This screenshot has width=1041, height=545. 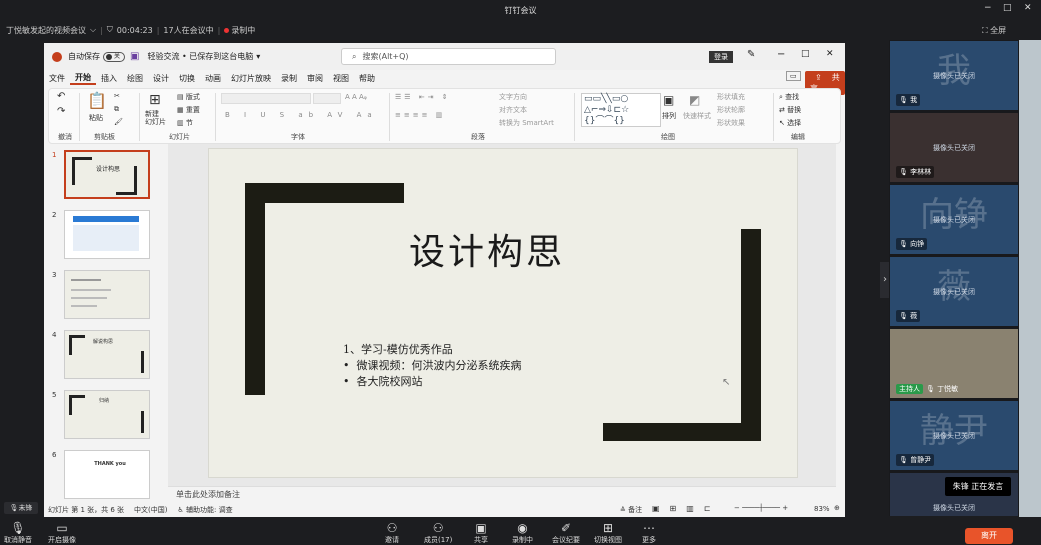 What do you see at coordinates (731, 123) in the screenshot?
I see `shape-effect-button: 形状效果` at bounding box center [731, 123].